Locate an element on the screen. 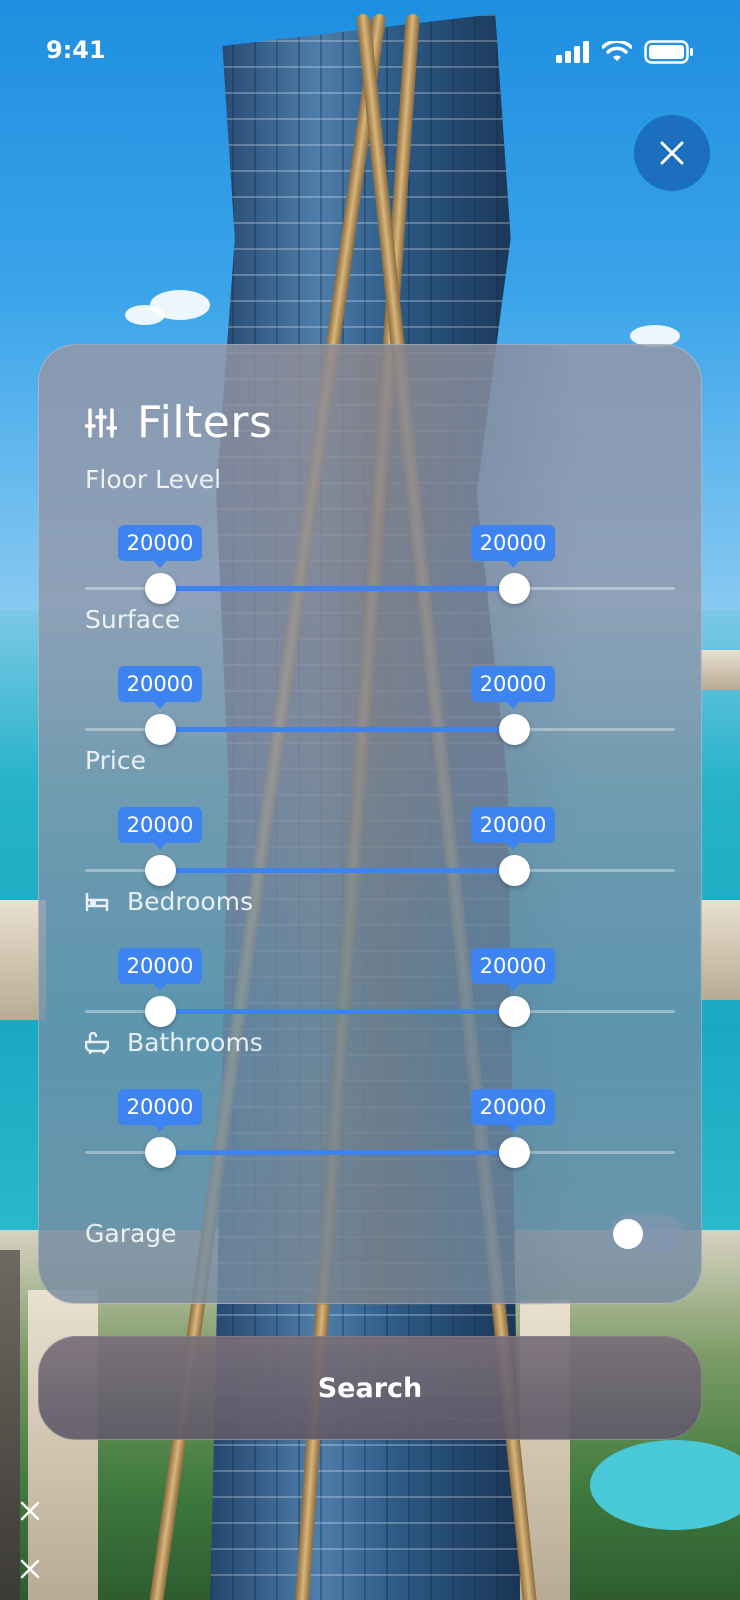 This screenshot has height=1600, width=740. status-time: 9:41 is located at coordinates (76, 50).